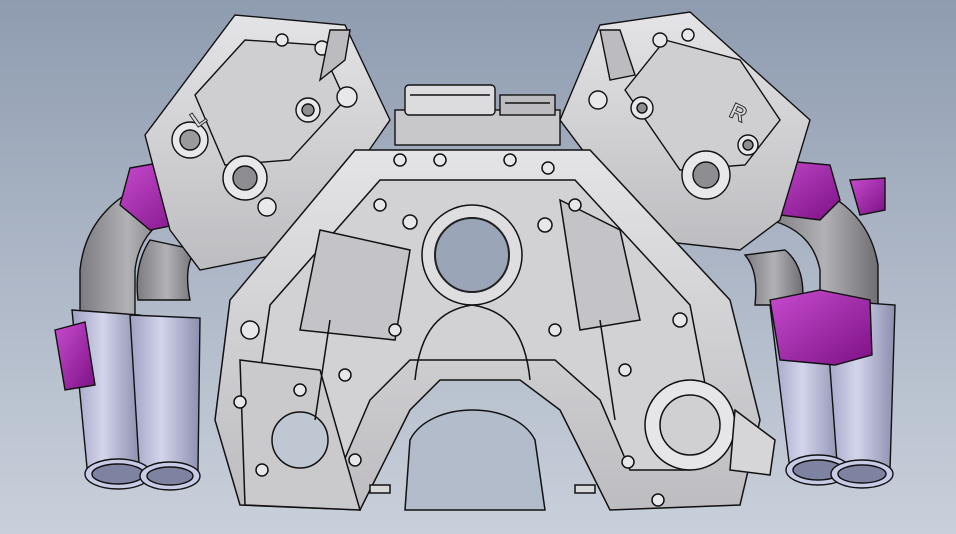 This screenshot has width=956, height=534. Describe the element at coordinates (477, 115) in the screenshot. I see `top-sensor-housing` at that location.